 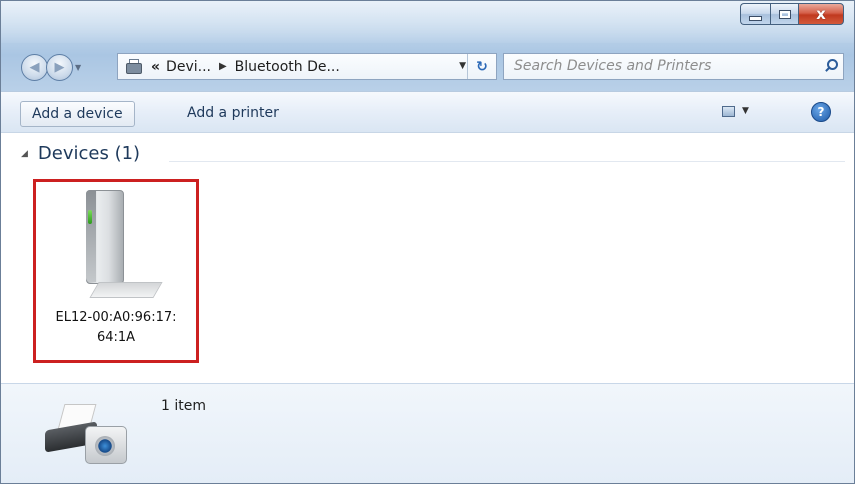 I want to click on external-drive-icon, so click(x=119, y=245).